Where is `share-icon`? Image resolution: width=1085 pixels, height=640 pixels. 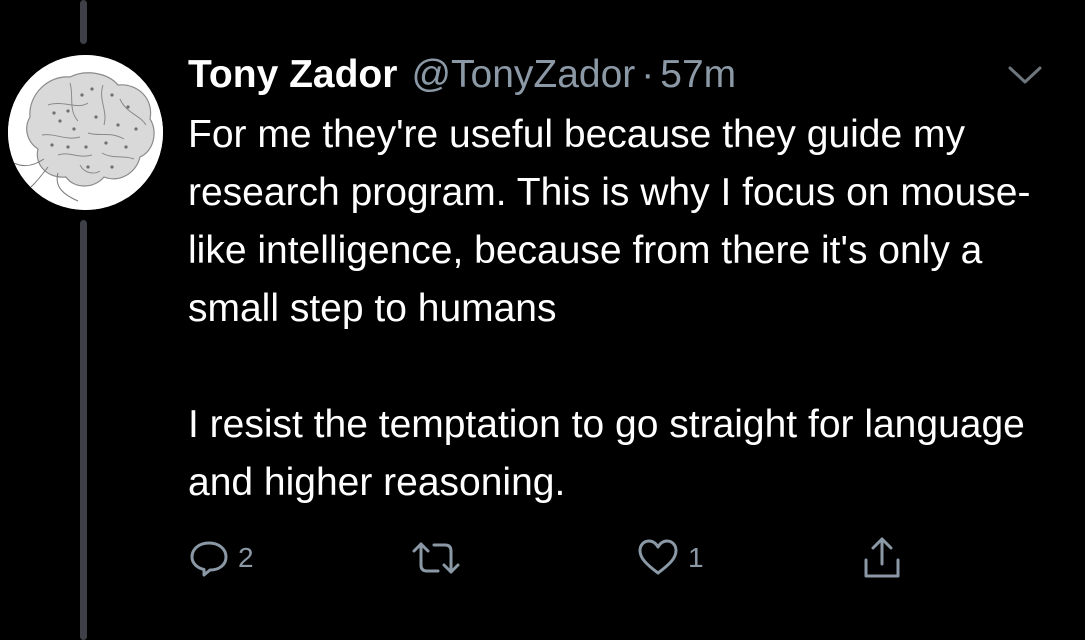 share-icon is located at coordinates (882, 557).